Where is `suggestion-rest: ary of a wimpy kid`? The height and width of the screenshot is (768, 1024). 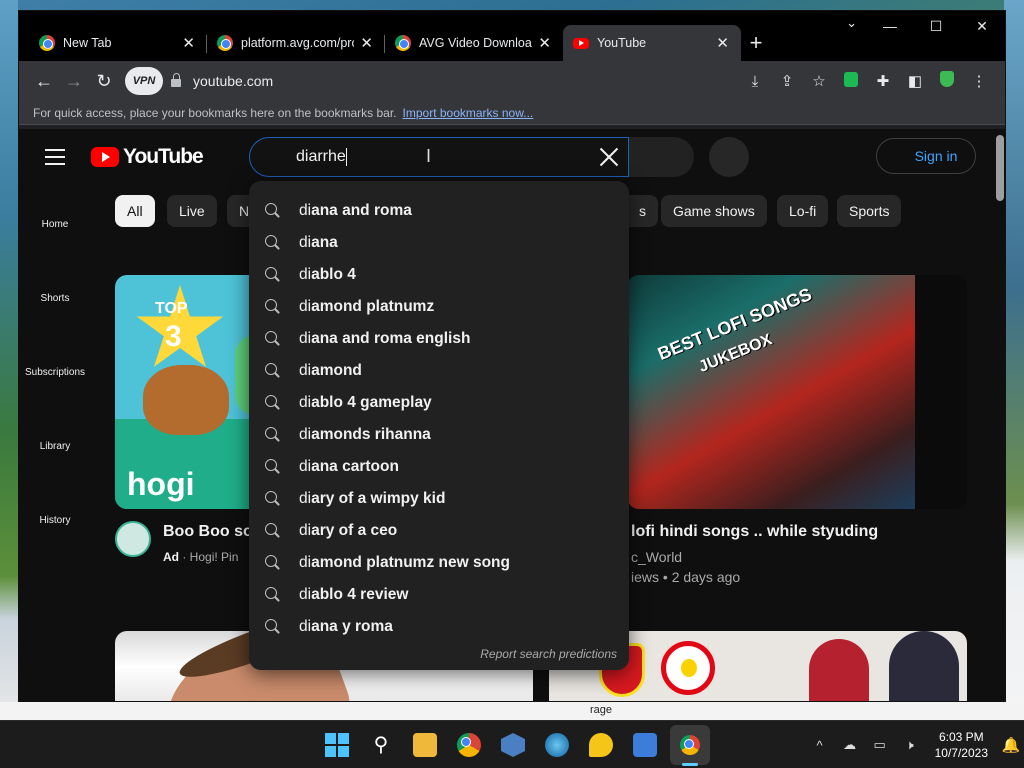
suggestion-rest: ary of a wimpy kid is located at coordinates (378, 498).